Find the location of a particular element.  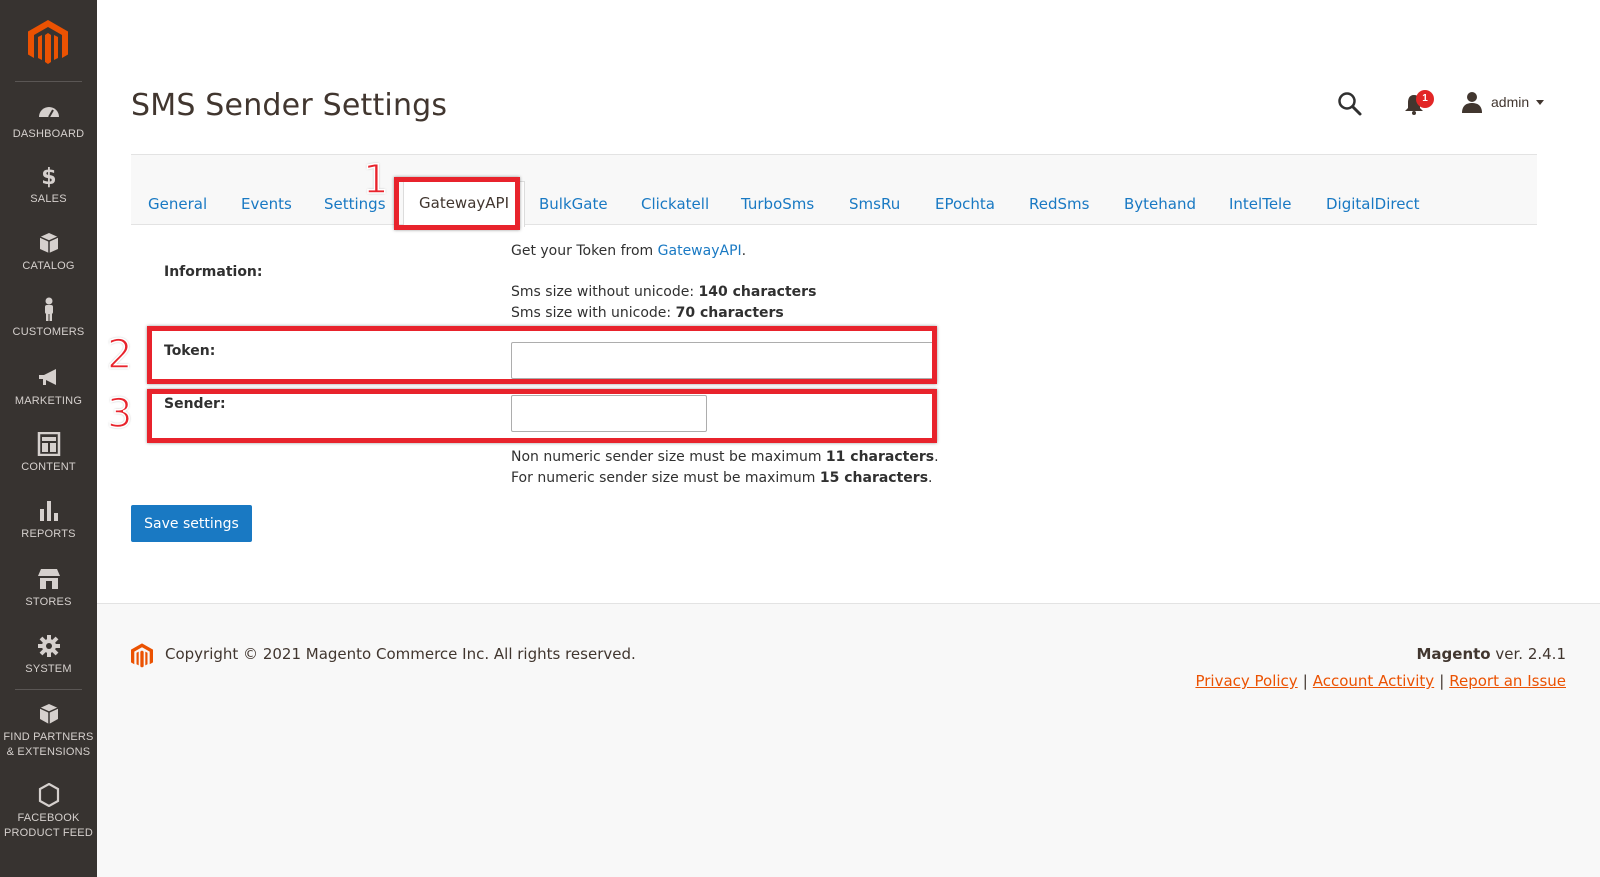

tab-smsru: SmsRu is located at coordinates (874, 204).